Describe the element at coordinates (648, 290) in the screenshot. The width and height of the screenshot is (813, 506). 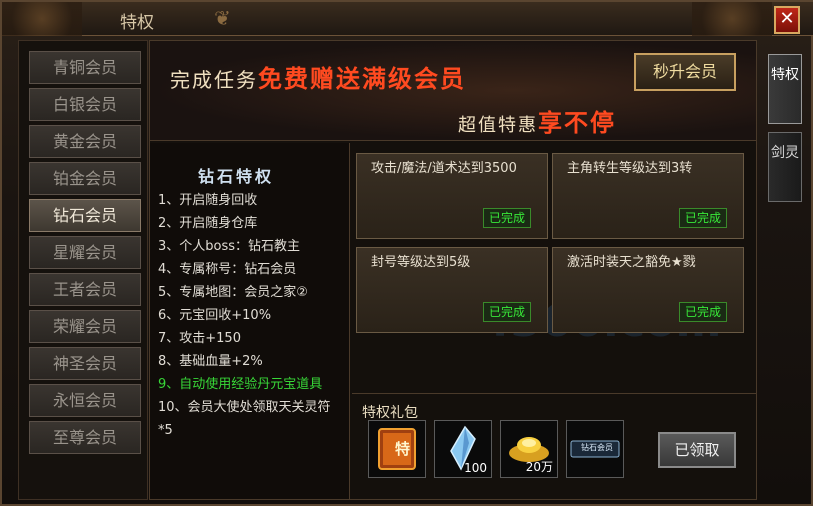
I see `task-card: 激活时装天之豁免★戮 已完成` at that location.